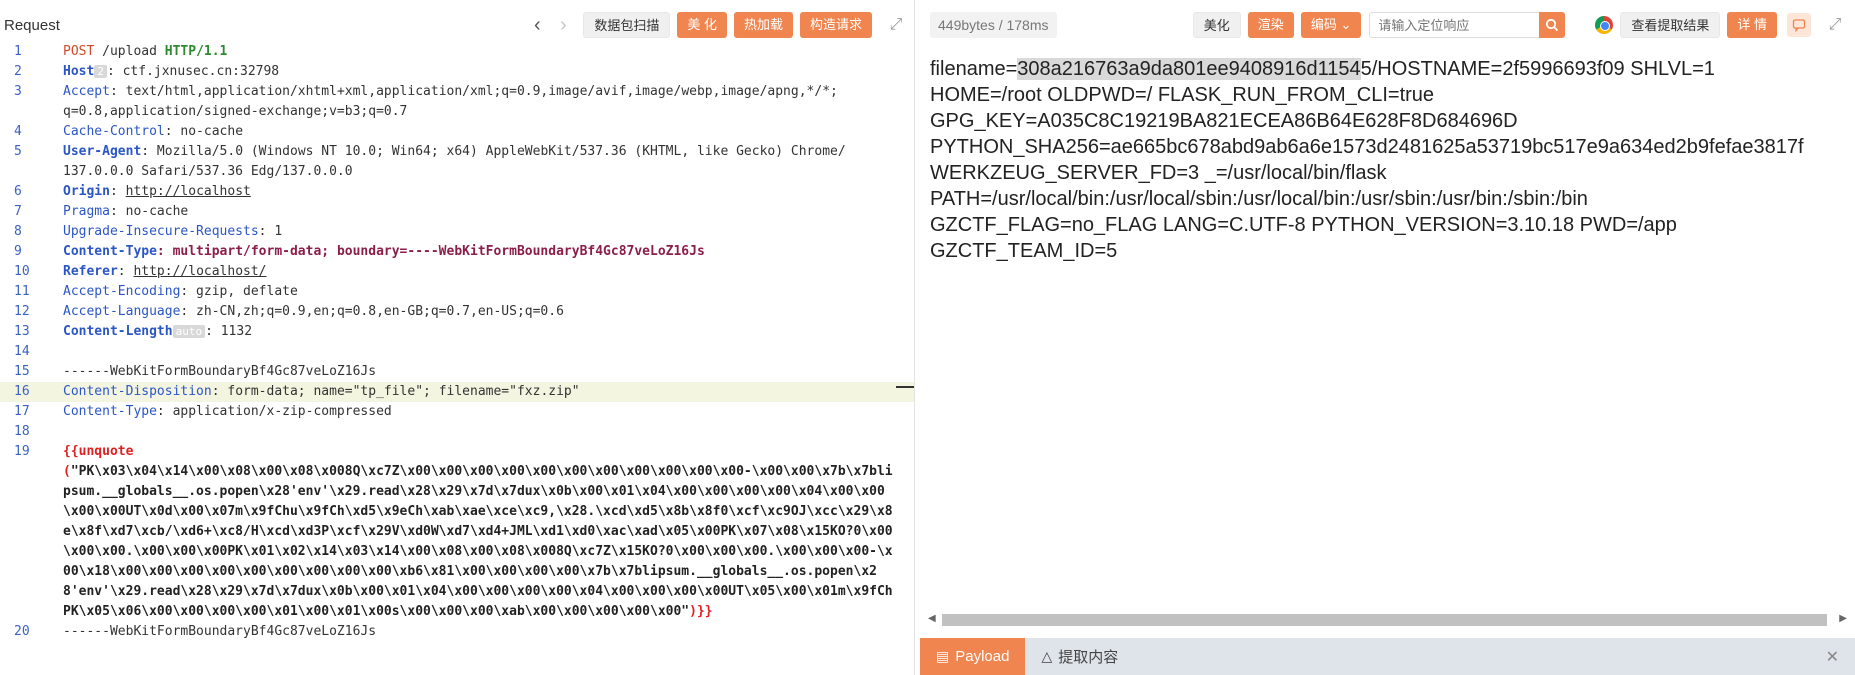 The width and height of the screenshot is (1855, 675). Describe the element at coordinates (1323, 24) in the screenshot. I see `encoding-label: 编码` at that location.